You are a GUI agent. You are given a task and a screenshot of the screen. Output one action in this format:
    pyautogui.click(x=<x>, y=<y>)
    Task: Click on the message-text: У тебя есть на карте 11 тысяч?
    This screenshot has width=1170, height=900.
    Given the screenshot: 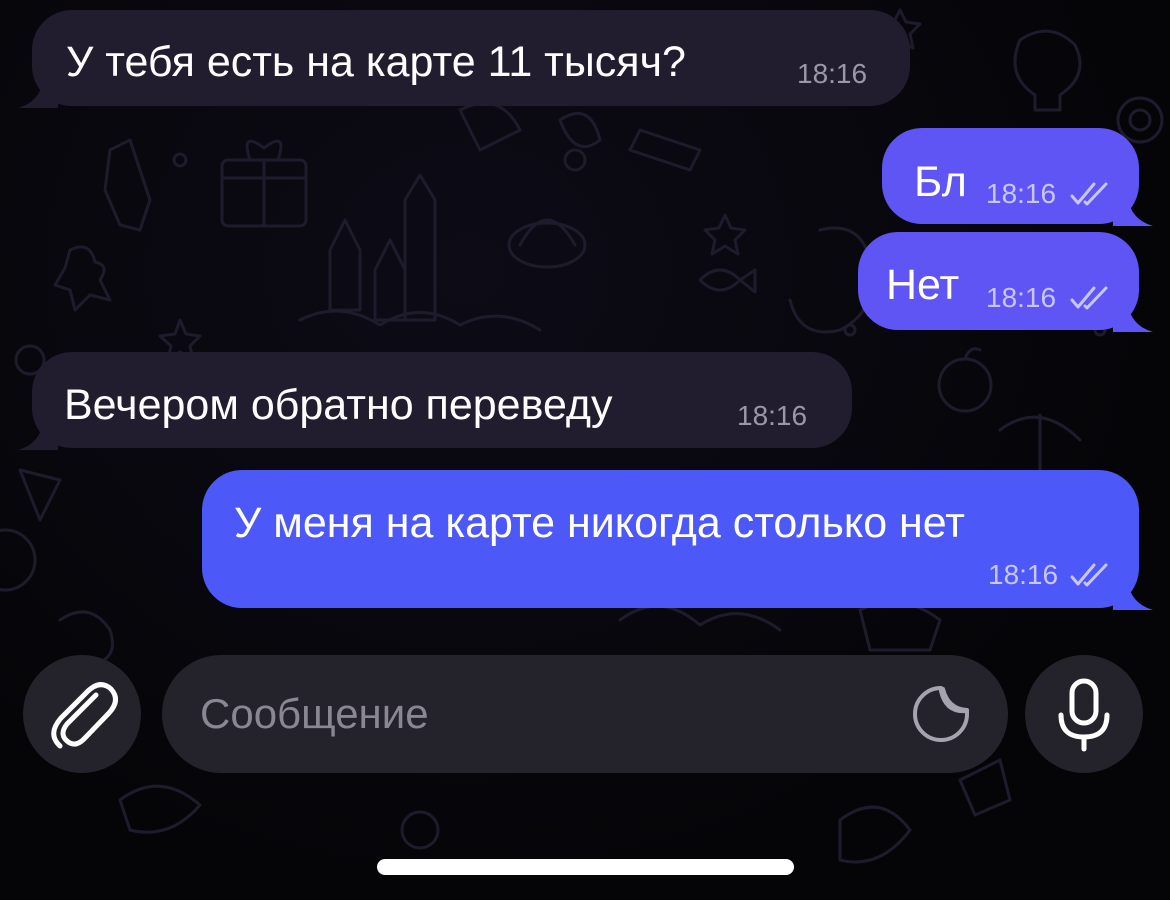 What is the action you would take?
    pyautogui.click(x=376, y=62)
    